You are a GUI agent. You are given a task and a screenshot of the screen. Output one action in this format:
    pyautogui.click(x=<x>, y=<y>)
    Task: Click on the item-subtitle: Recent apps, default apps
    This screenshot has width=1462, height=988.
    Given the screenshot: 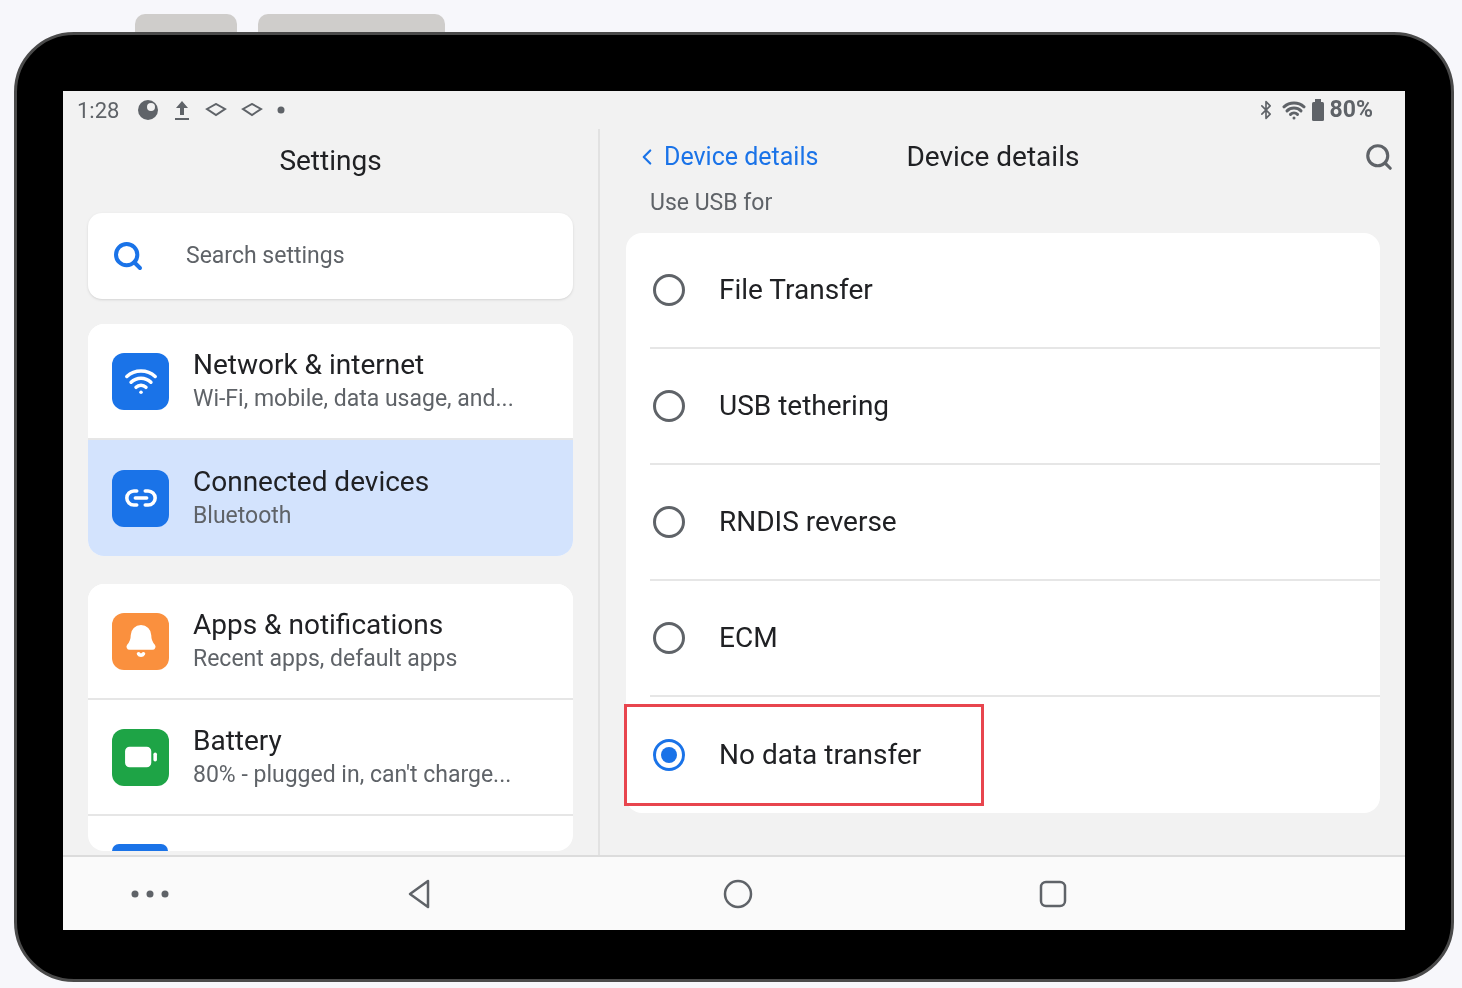 What is the action you would take?
    pyautogui.click(x=325, y=659)
    